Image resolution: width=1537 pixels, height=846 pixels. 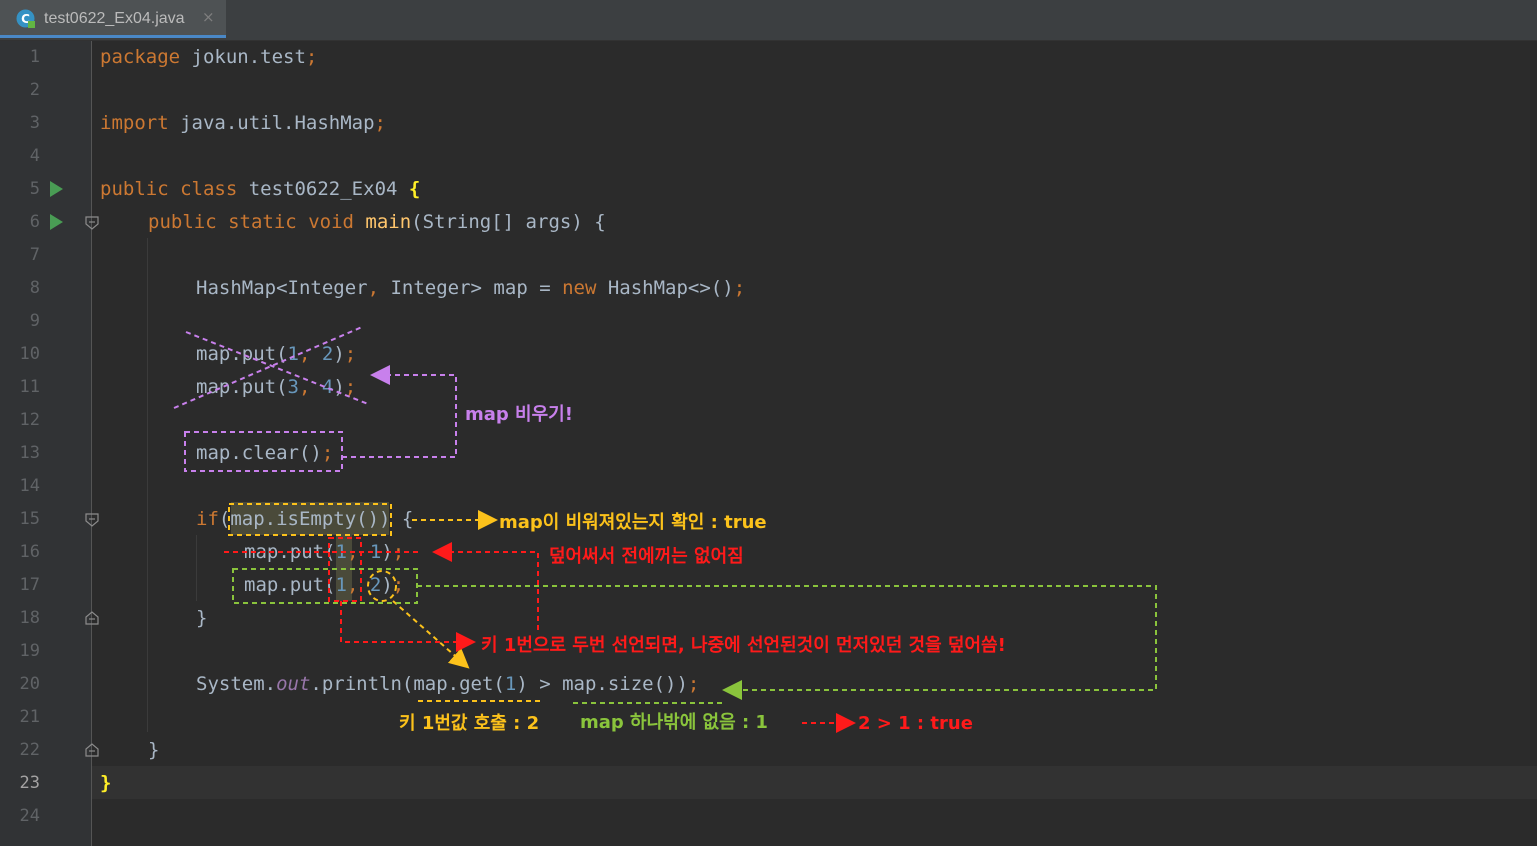 What do you see at coordinates (20, 684) in the screenshot?
I see `line-number: 20` at bounding box center [20, 684].